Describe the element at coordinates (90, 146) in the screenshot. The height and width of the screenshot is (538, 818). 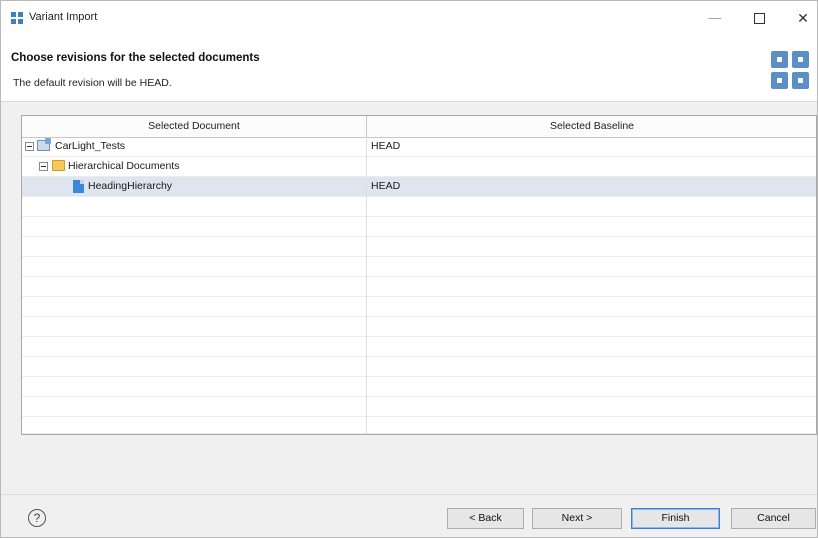
I see `tree-item-label: CarLight_Tests` at that location.